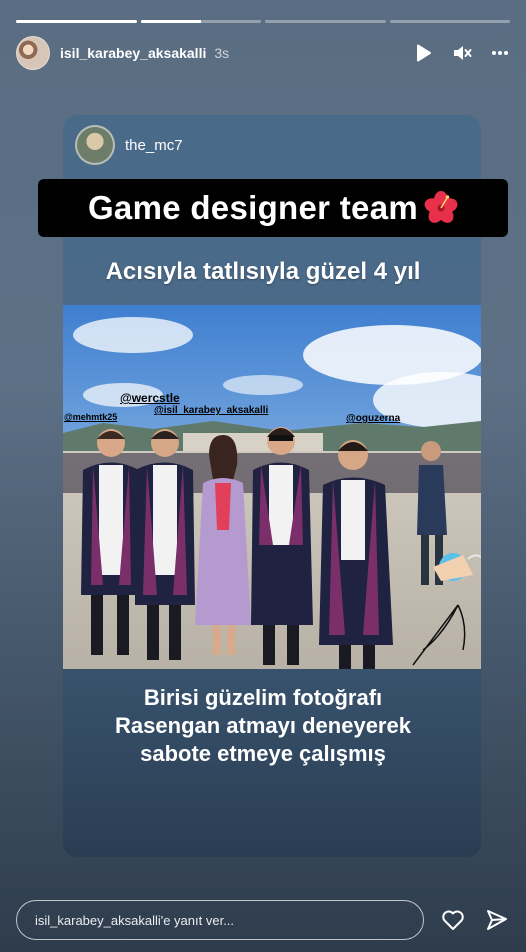 The width and height of the screenshot is (526, 952). I want to click on tag-wercstle: @wercstle, so click(150, 398).